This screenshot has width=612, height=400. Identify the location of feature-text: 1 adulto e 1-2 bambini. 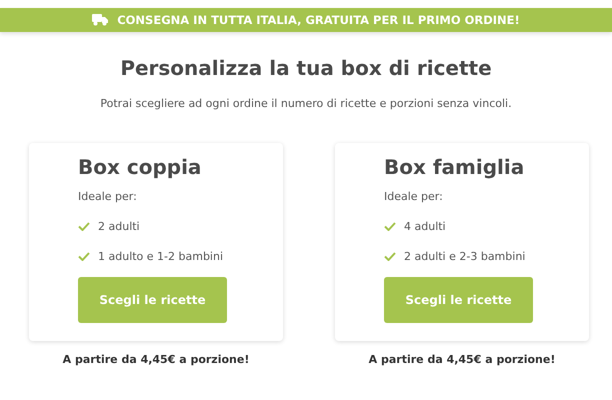
(161, 256).